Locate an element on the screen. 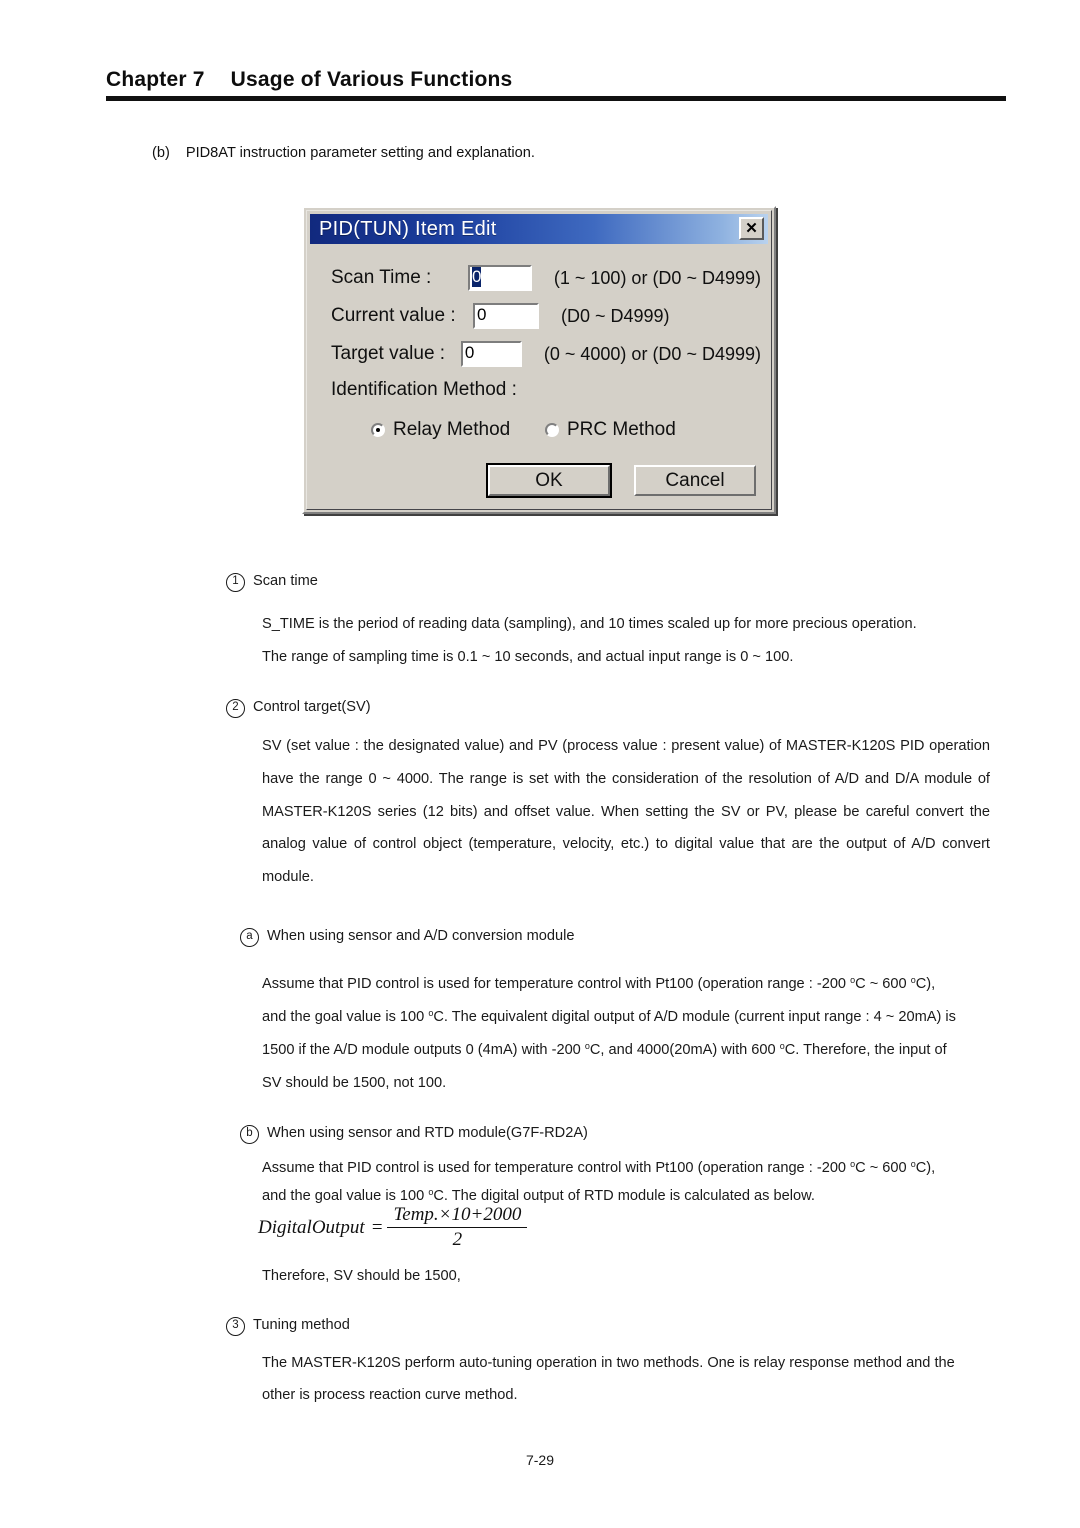 This screenshot has width=1080, height=1528. page-header: Chapter 7 Usage of Various Functions is located at coordinates (556, 84).